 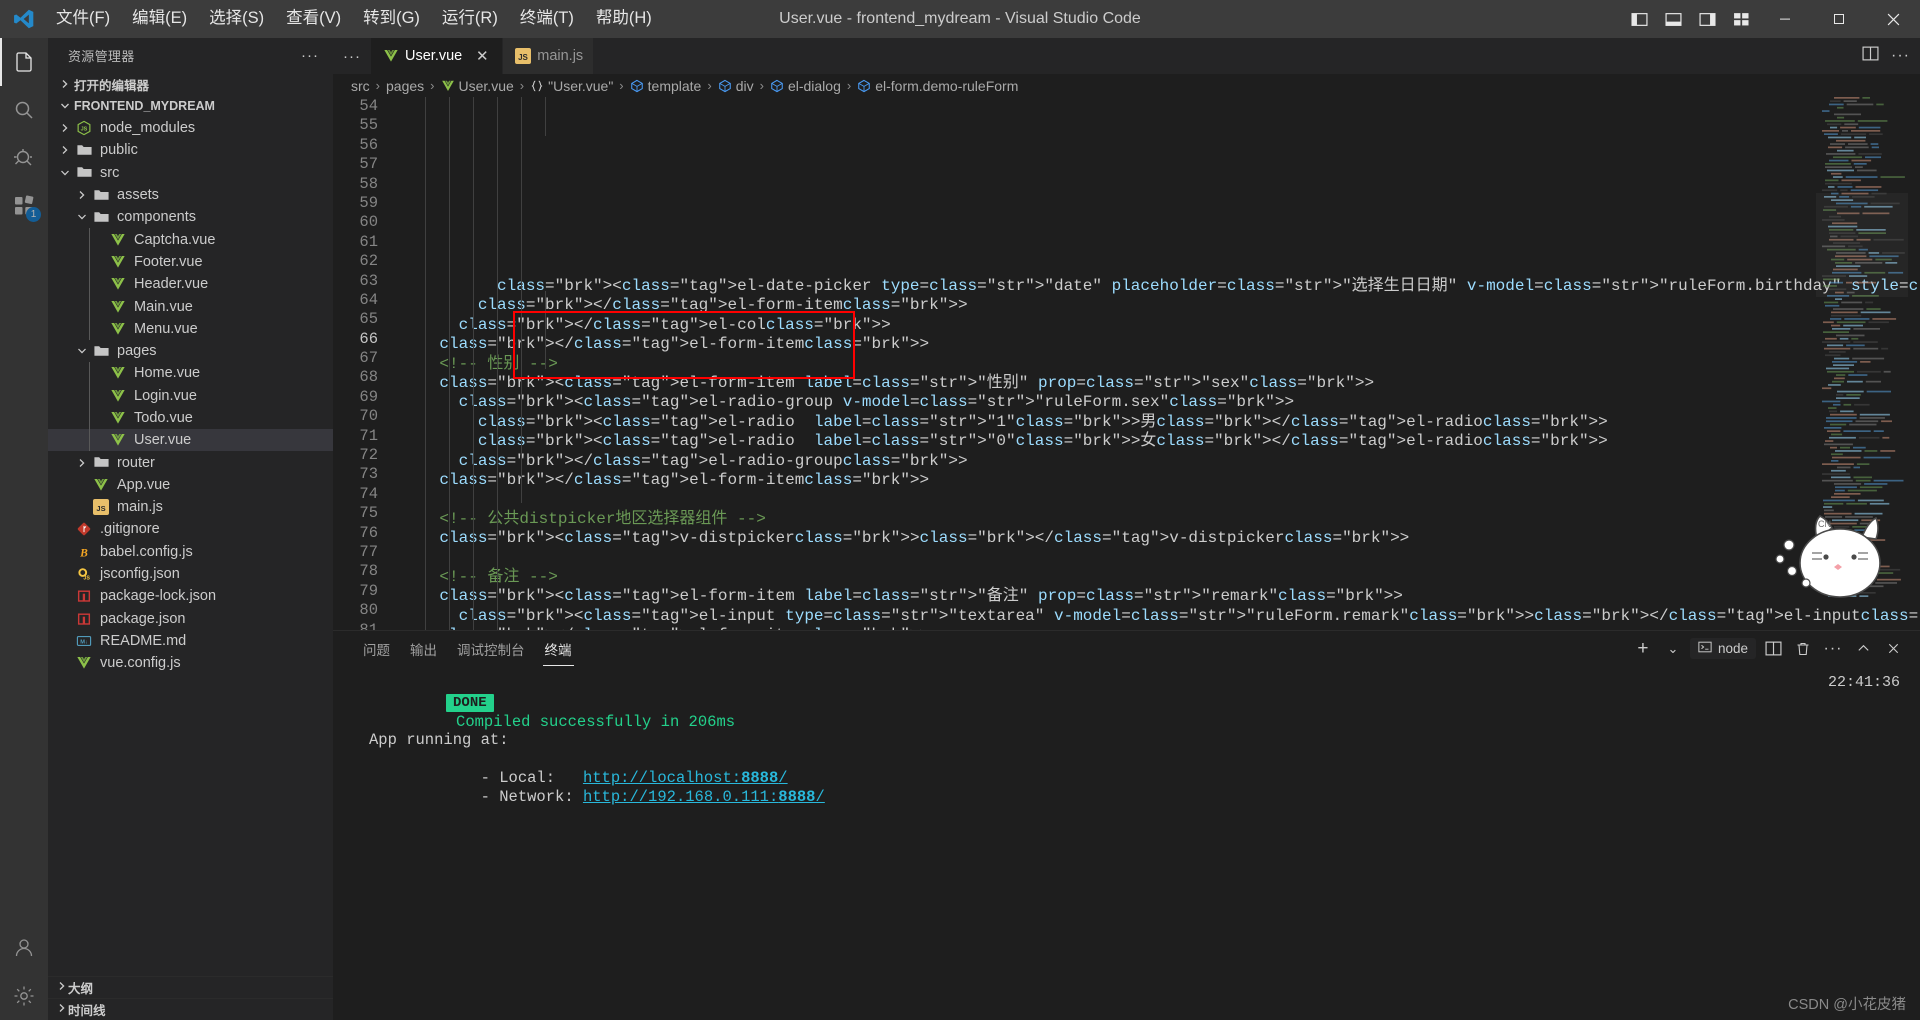 I want to click on tree-item-package-json: package.json, so click(x=190, y=619).